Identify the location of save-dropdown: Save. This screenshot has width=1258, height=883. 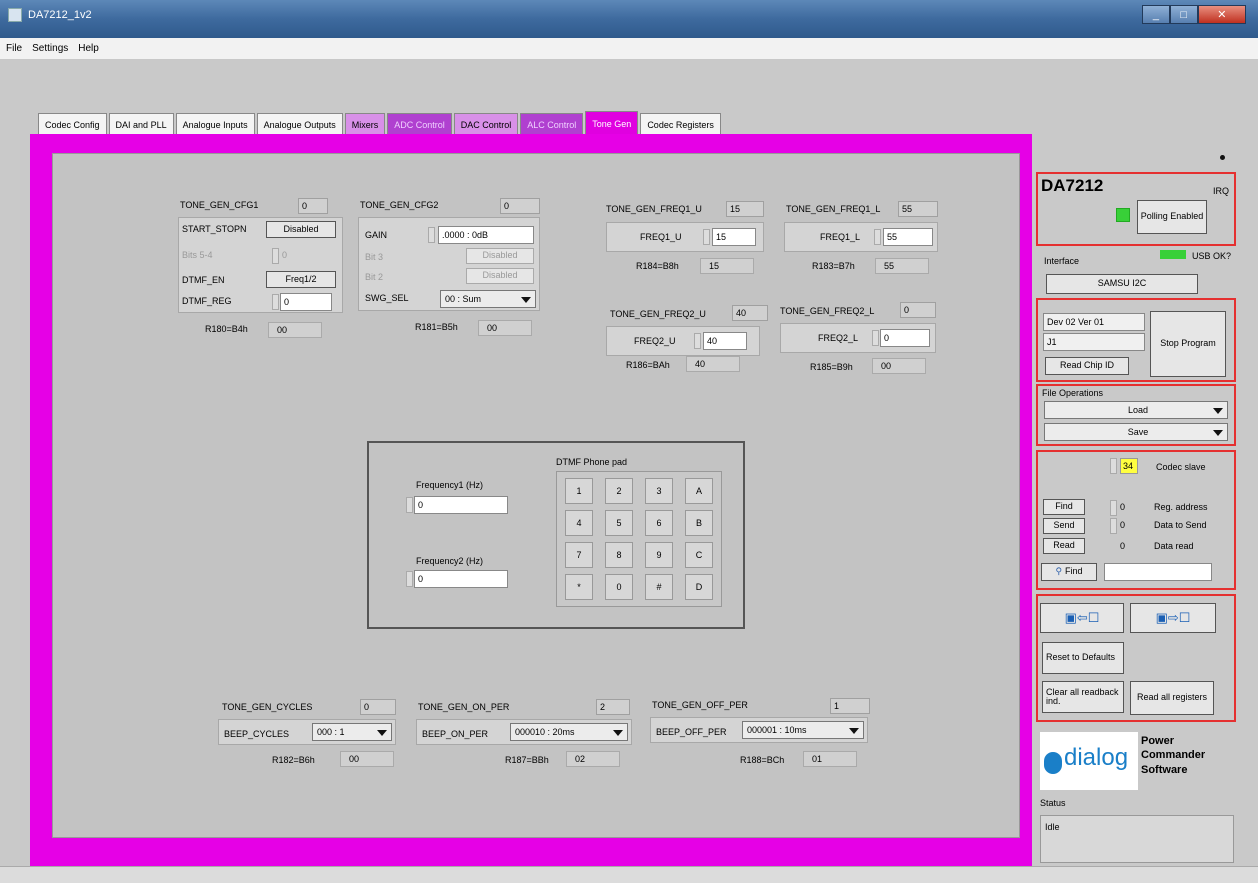
(1136, 432).